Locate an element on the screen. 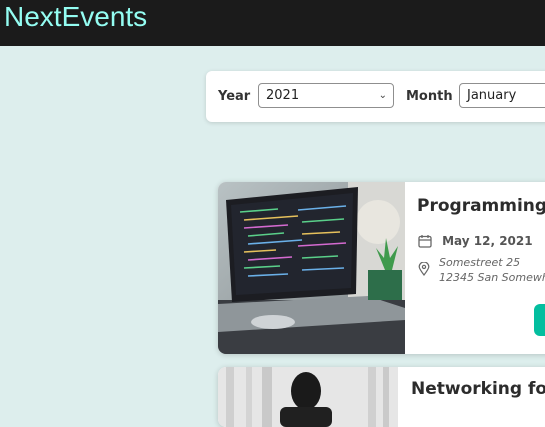  calendar-icon is located at coordinates (425, 241).